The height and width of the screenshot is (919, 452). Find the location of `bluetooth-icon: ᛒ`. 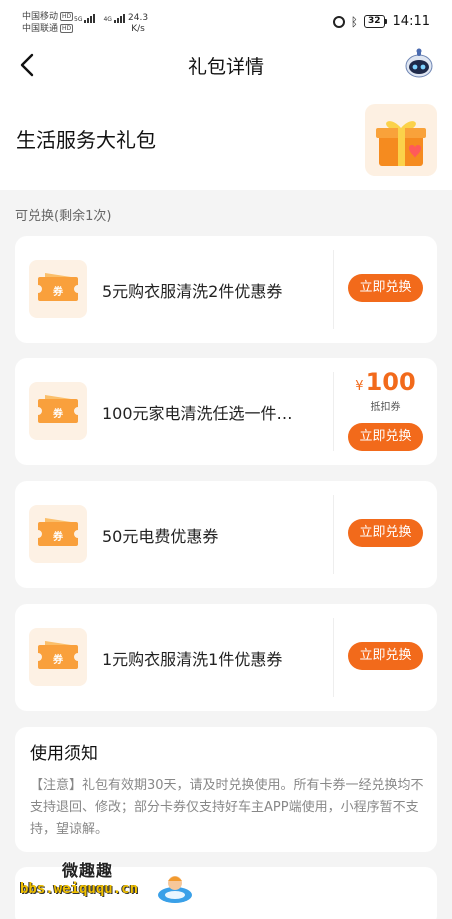

bluetooth-icon: ᛒ is located at coordinates (354, 21).